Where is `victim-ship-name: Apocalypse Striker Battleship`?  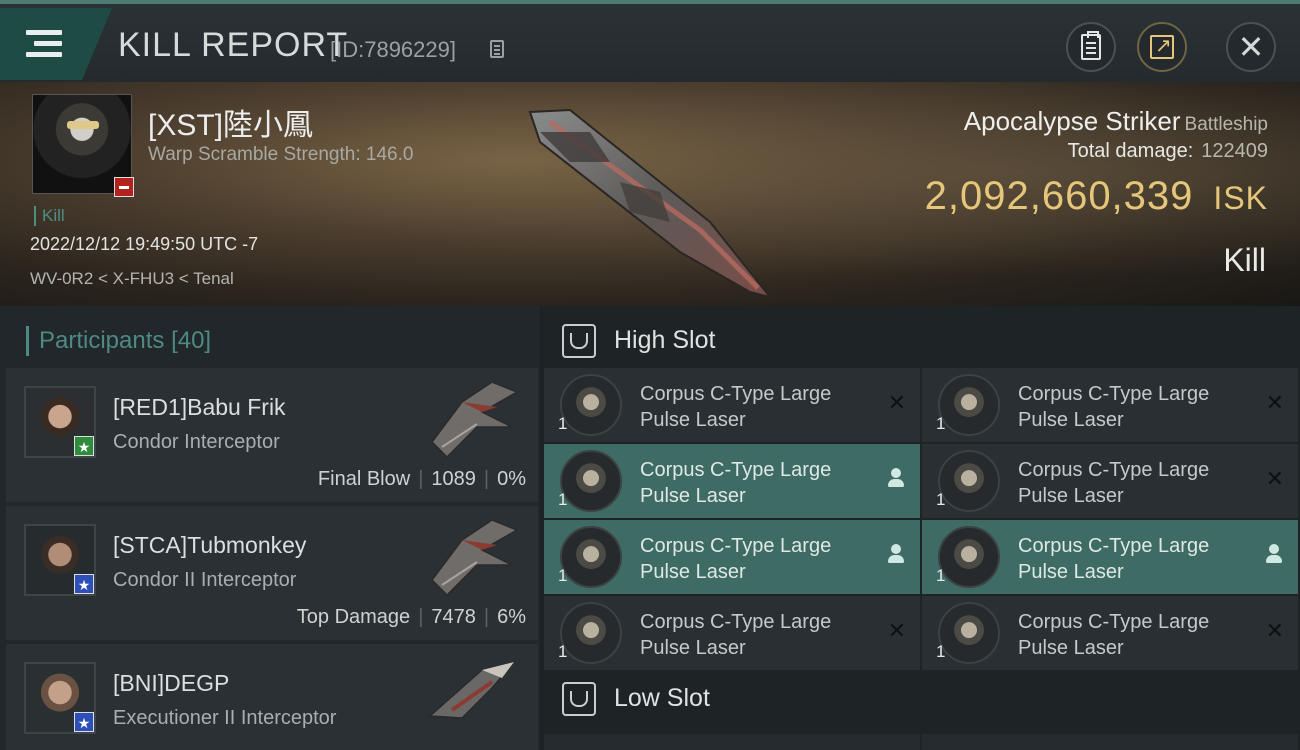
victim-ship-name: Apocalypse Striker Battleship is located at coordinates (1116, 121).